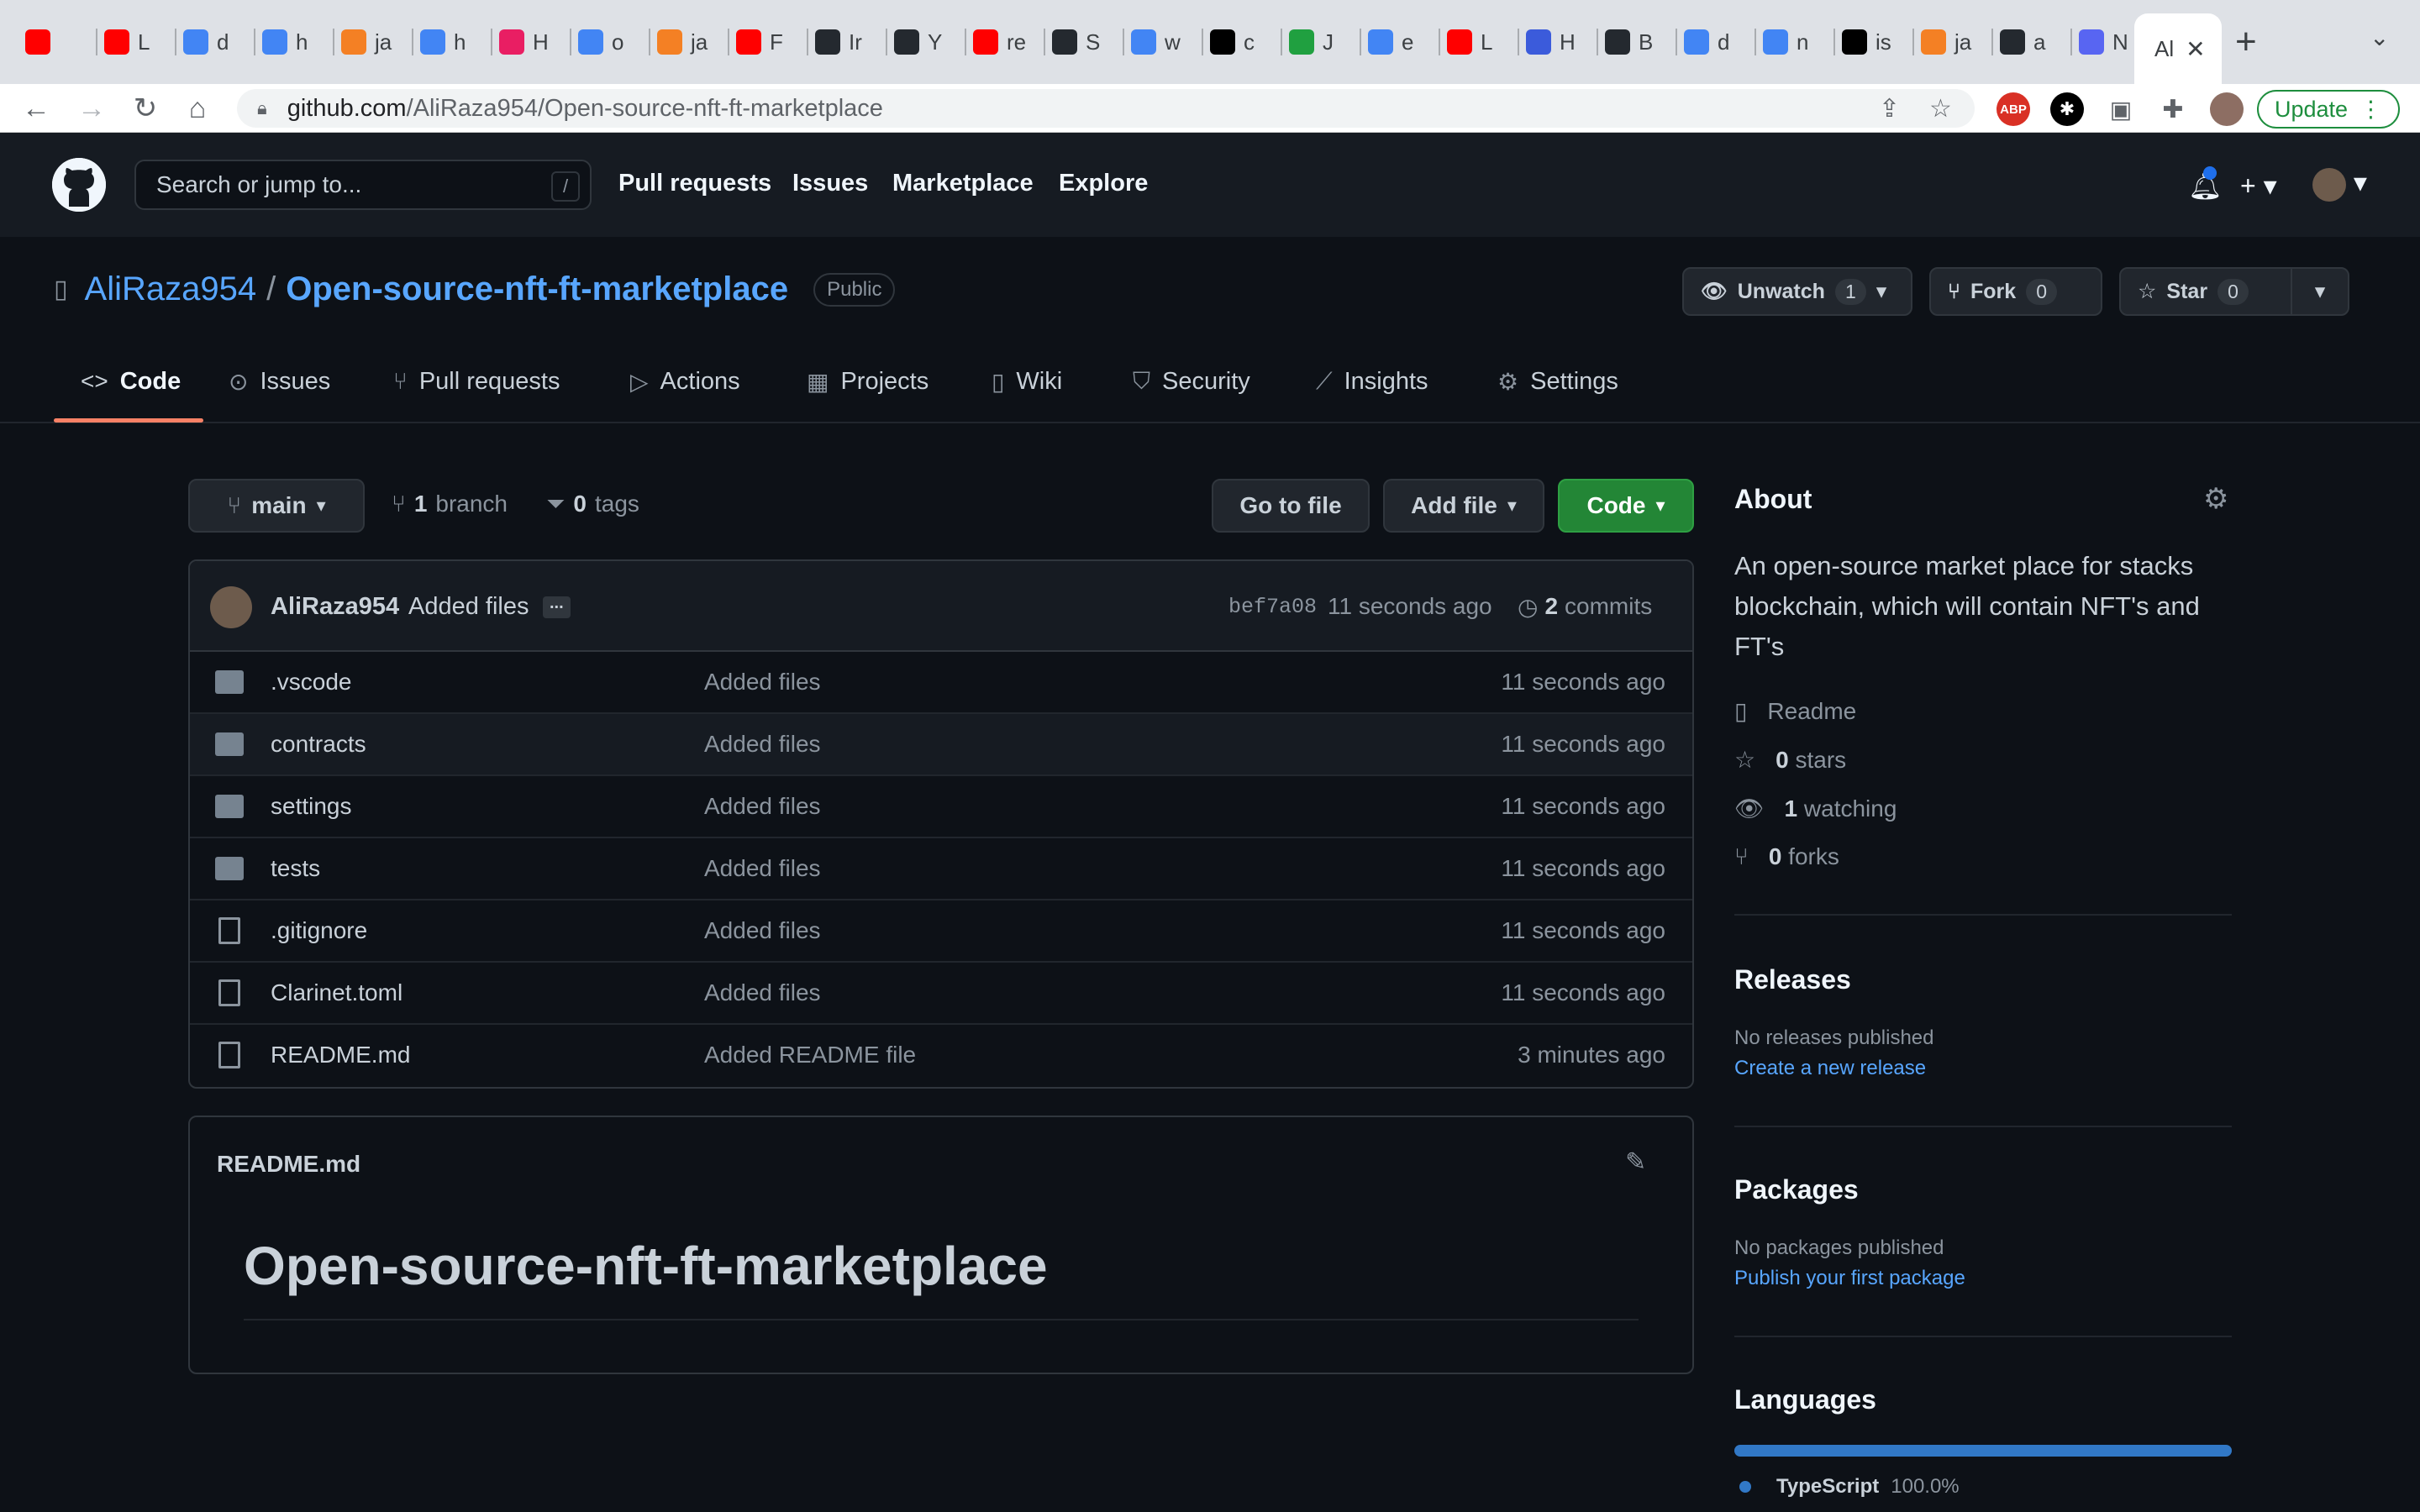 The width and height of the screenshot is (2420, 1512). I want to click on file-name-link: Clarinet.toml, so click(337, 992).